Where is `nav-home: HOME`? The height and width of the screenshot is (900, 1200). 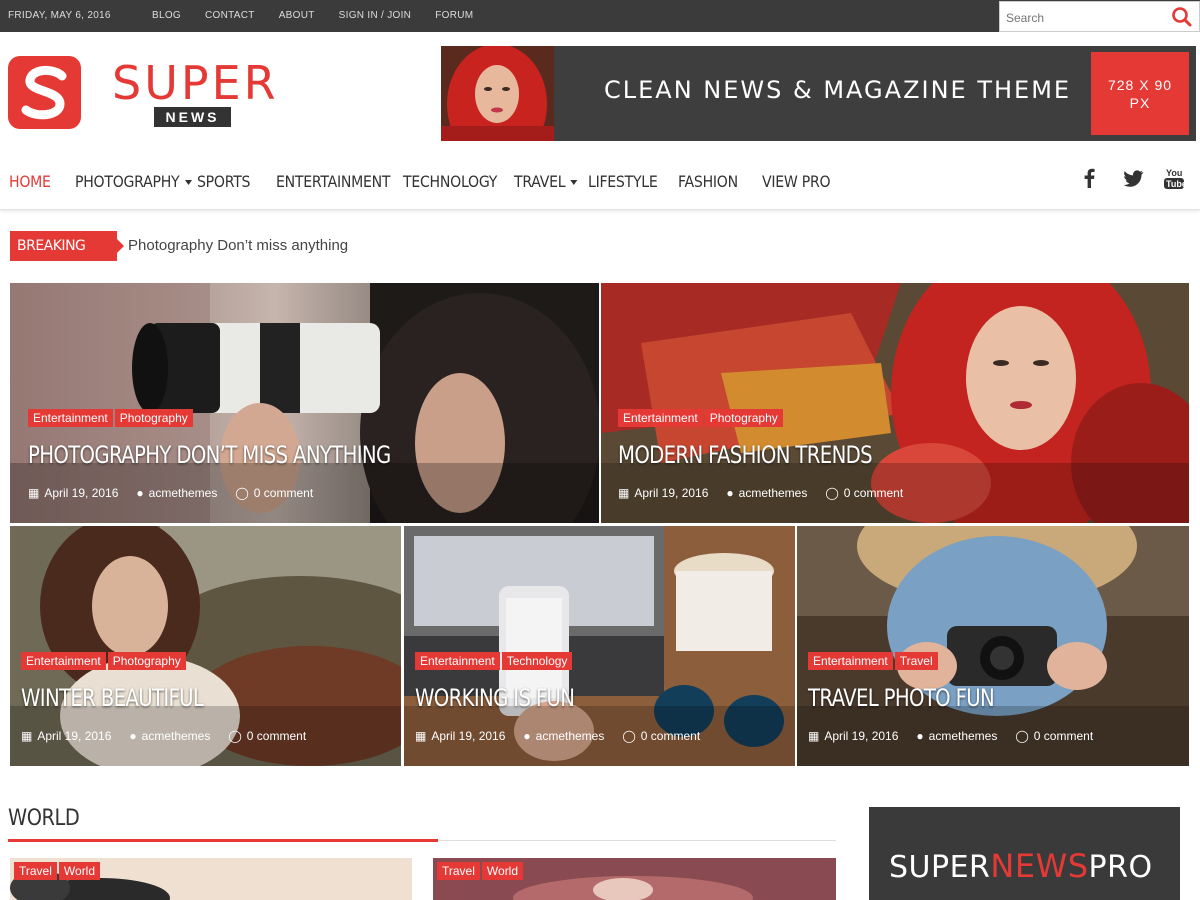
nav-home: HOME is located at coordinates (30, 181).